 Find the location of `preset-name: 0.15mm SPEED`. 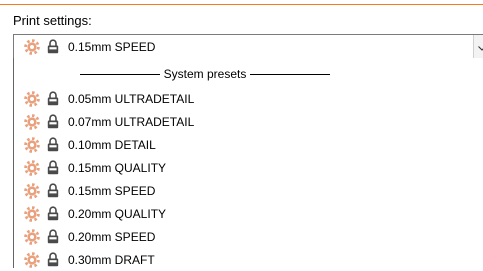

preset-name: 0.15mm SPEED is located at coordinates (112, 190).